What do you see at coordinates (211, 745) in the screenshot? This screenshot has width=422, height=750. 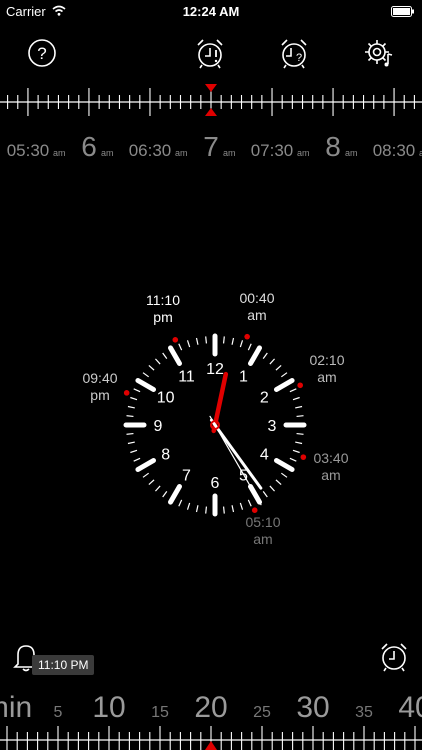 I see `minute-marker-triangle` at bounding box center [211, 745].